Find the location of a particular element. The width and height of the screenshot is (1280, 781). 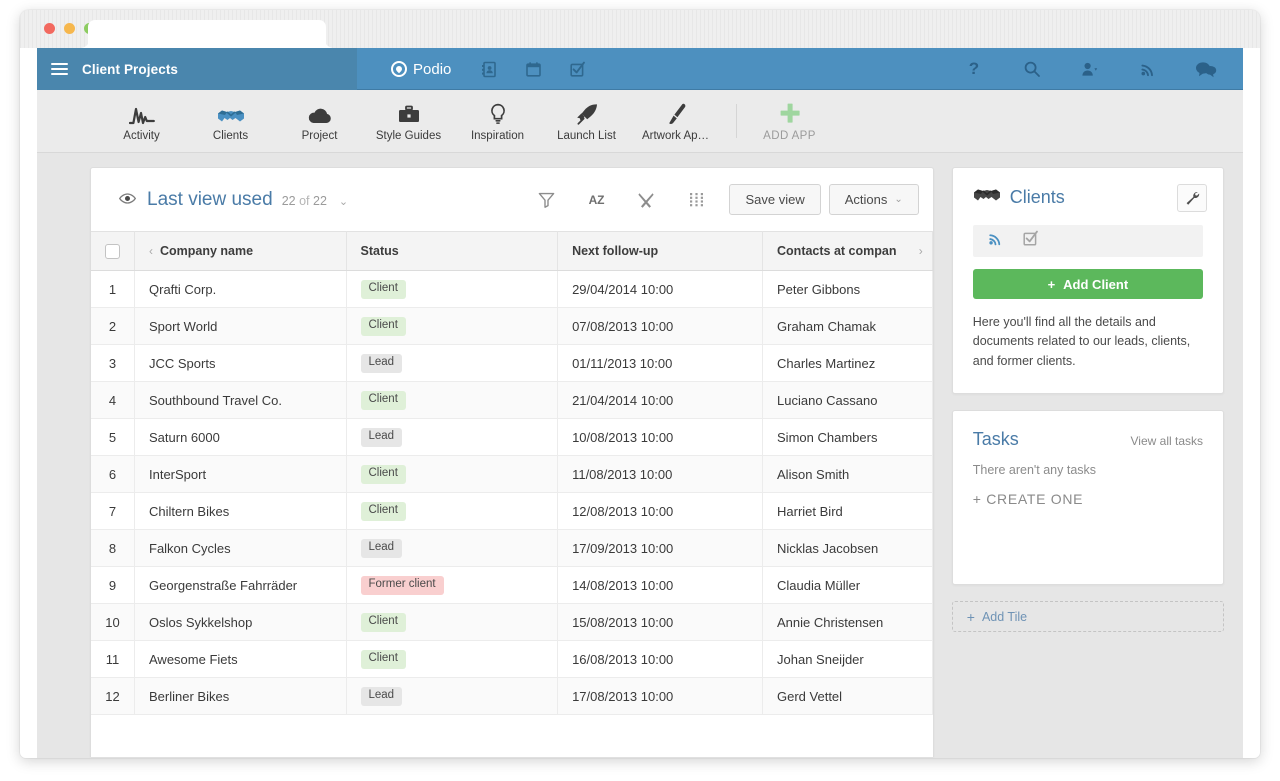

column-header-company-name: ‹ Company name is located at coordinates (240, 251).